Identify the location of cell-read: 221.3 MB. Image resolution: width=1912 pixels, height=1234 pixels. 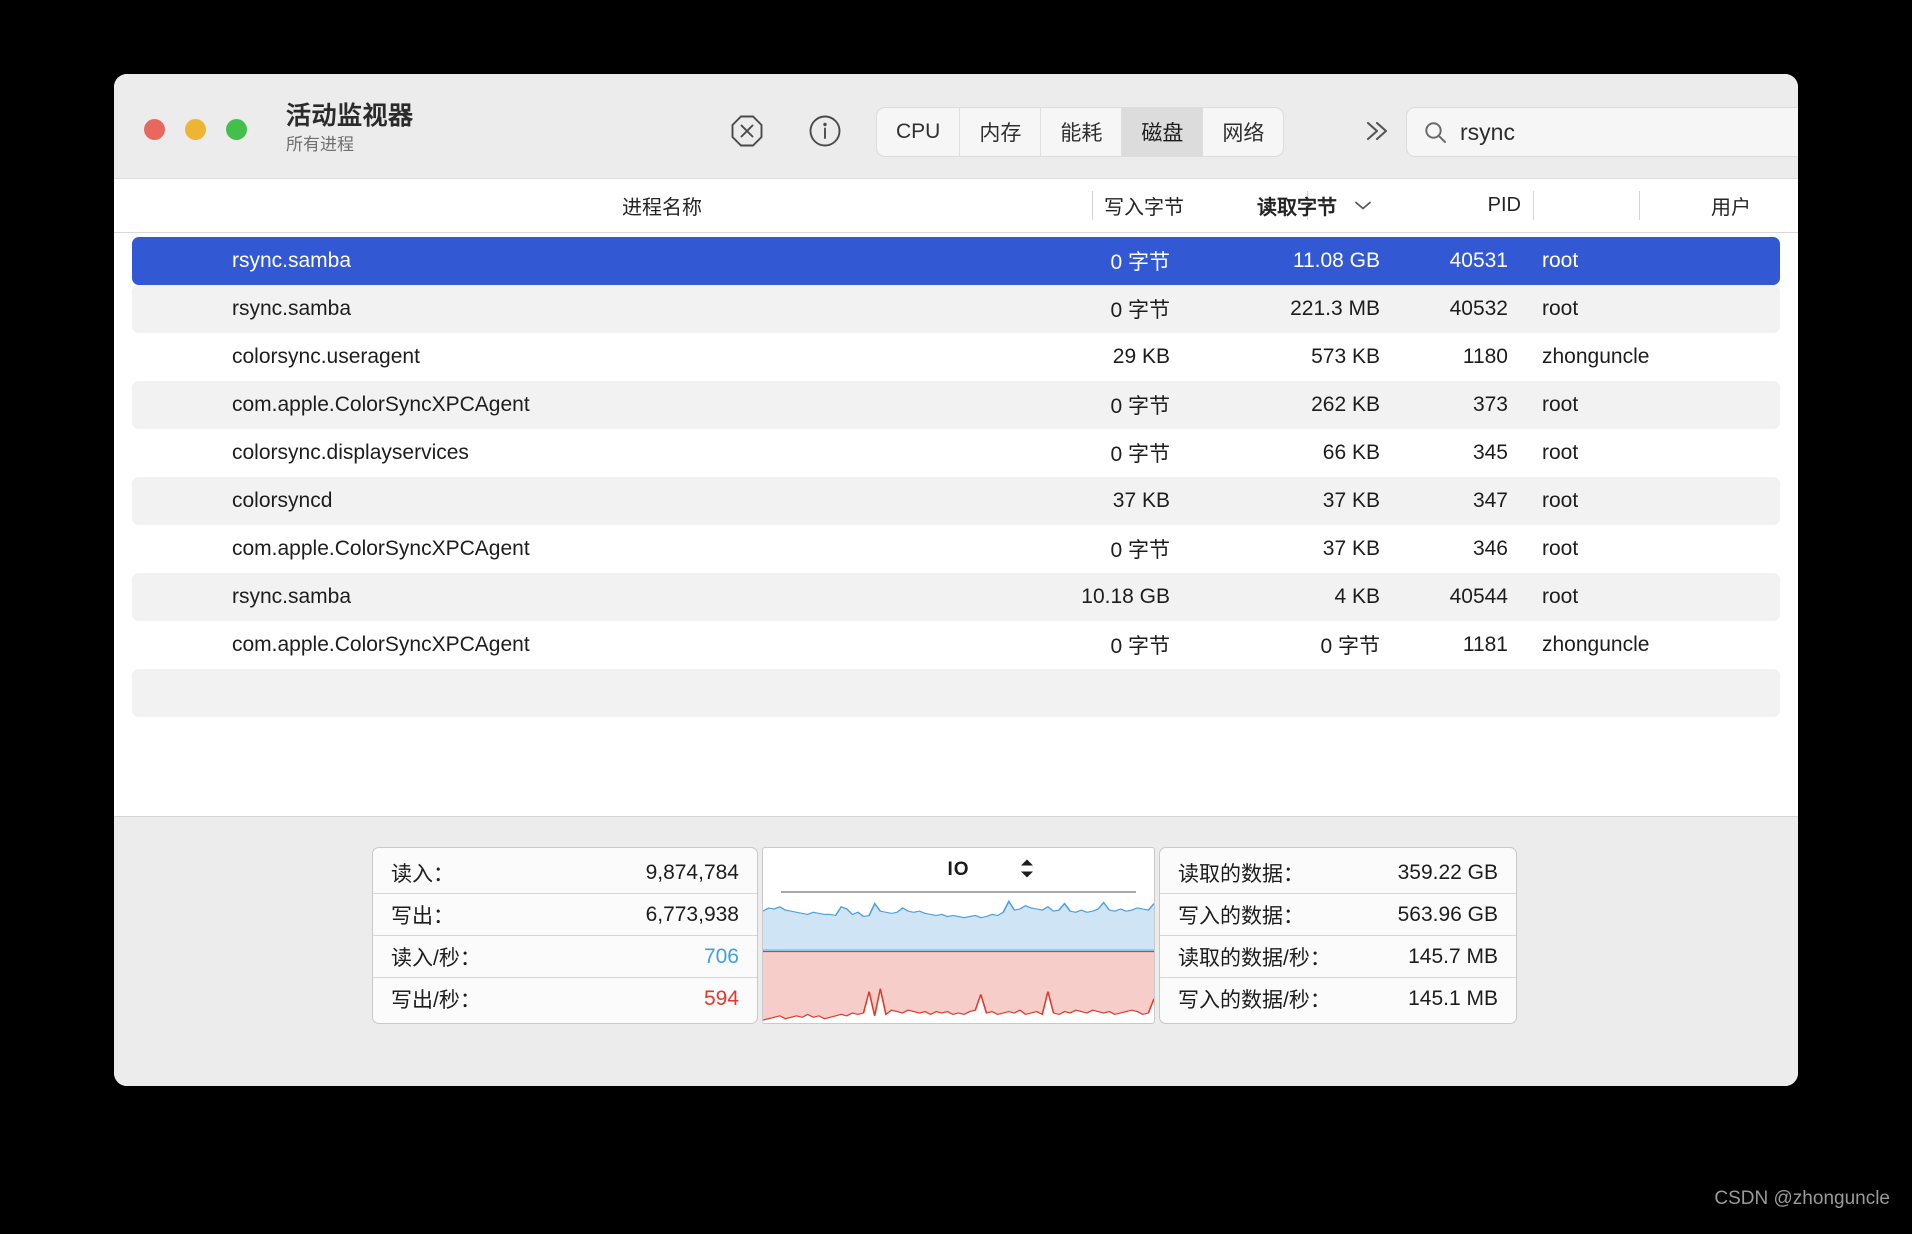
(1335, 308).